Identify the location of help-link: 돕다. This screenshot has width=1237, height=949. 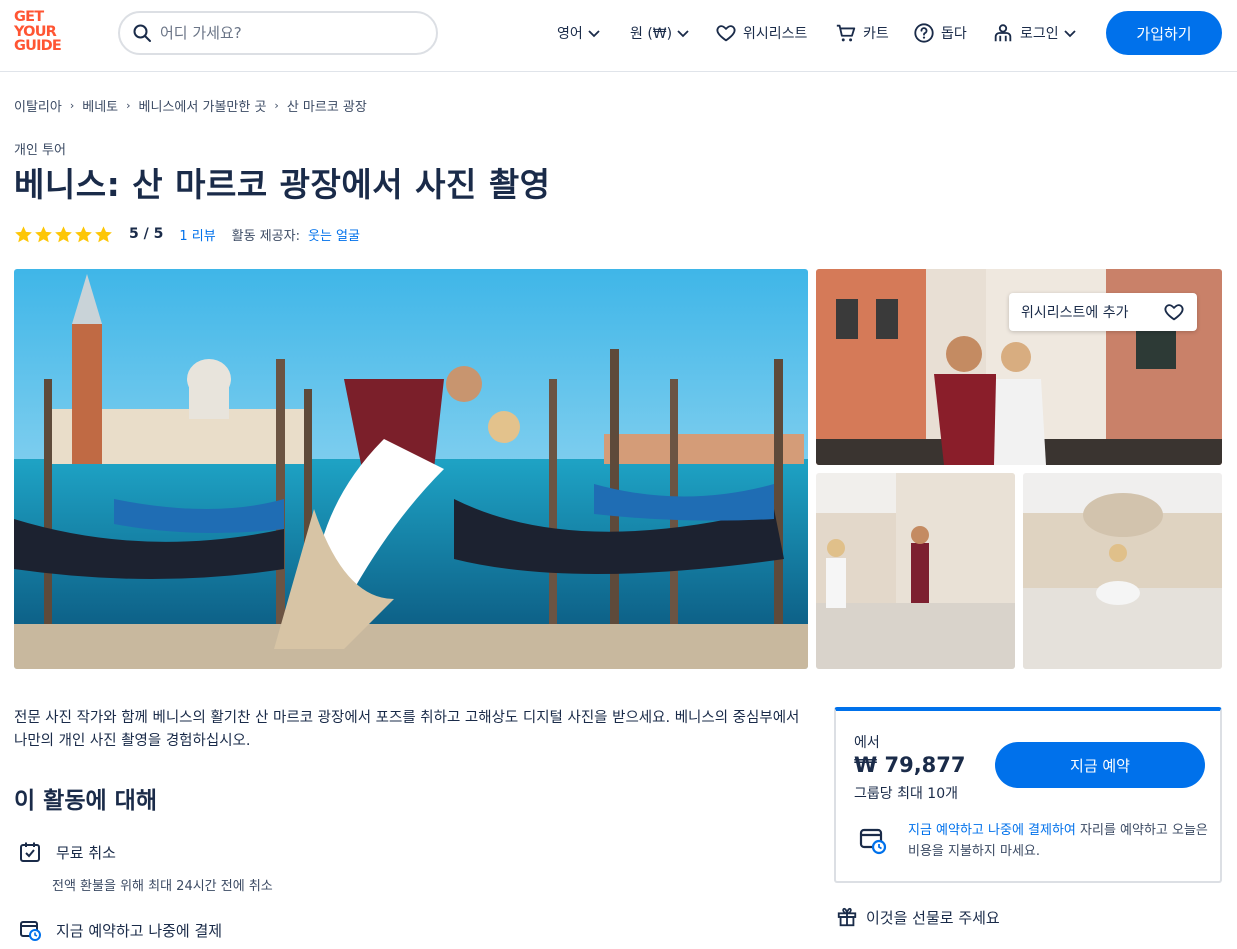
(942, 33).